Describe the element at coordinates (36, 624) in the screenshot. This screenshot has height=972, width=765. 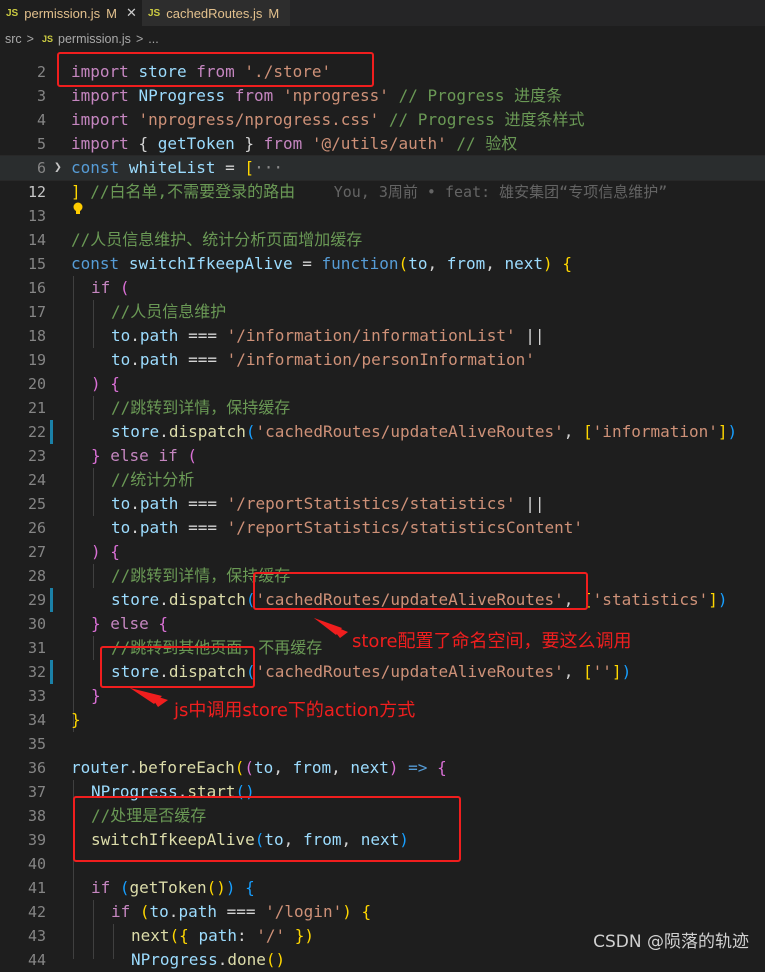
I see `line-number: 30` at that location.